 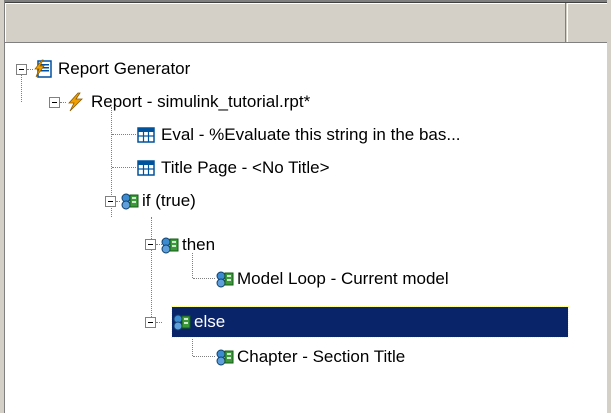 I want to click on tree-item-report-generator: Report Generator, so click(x=158, y=69).